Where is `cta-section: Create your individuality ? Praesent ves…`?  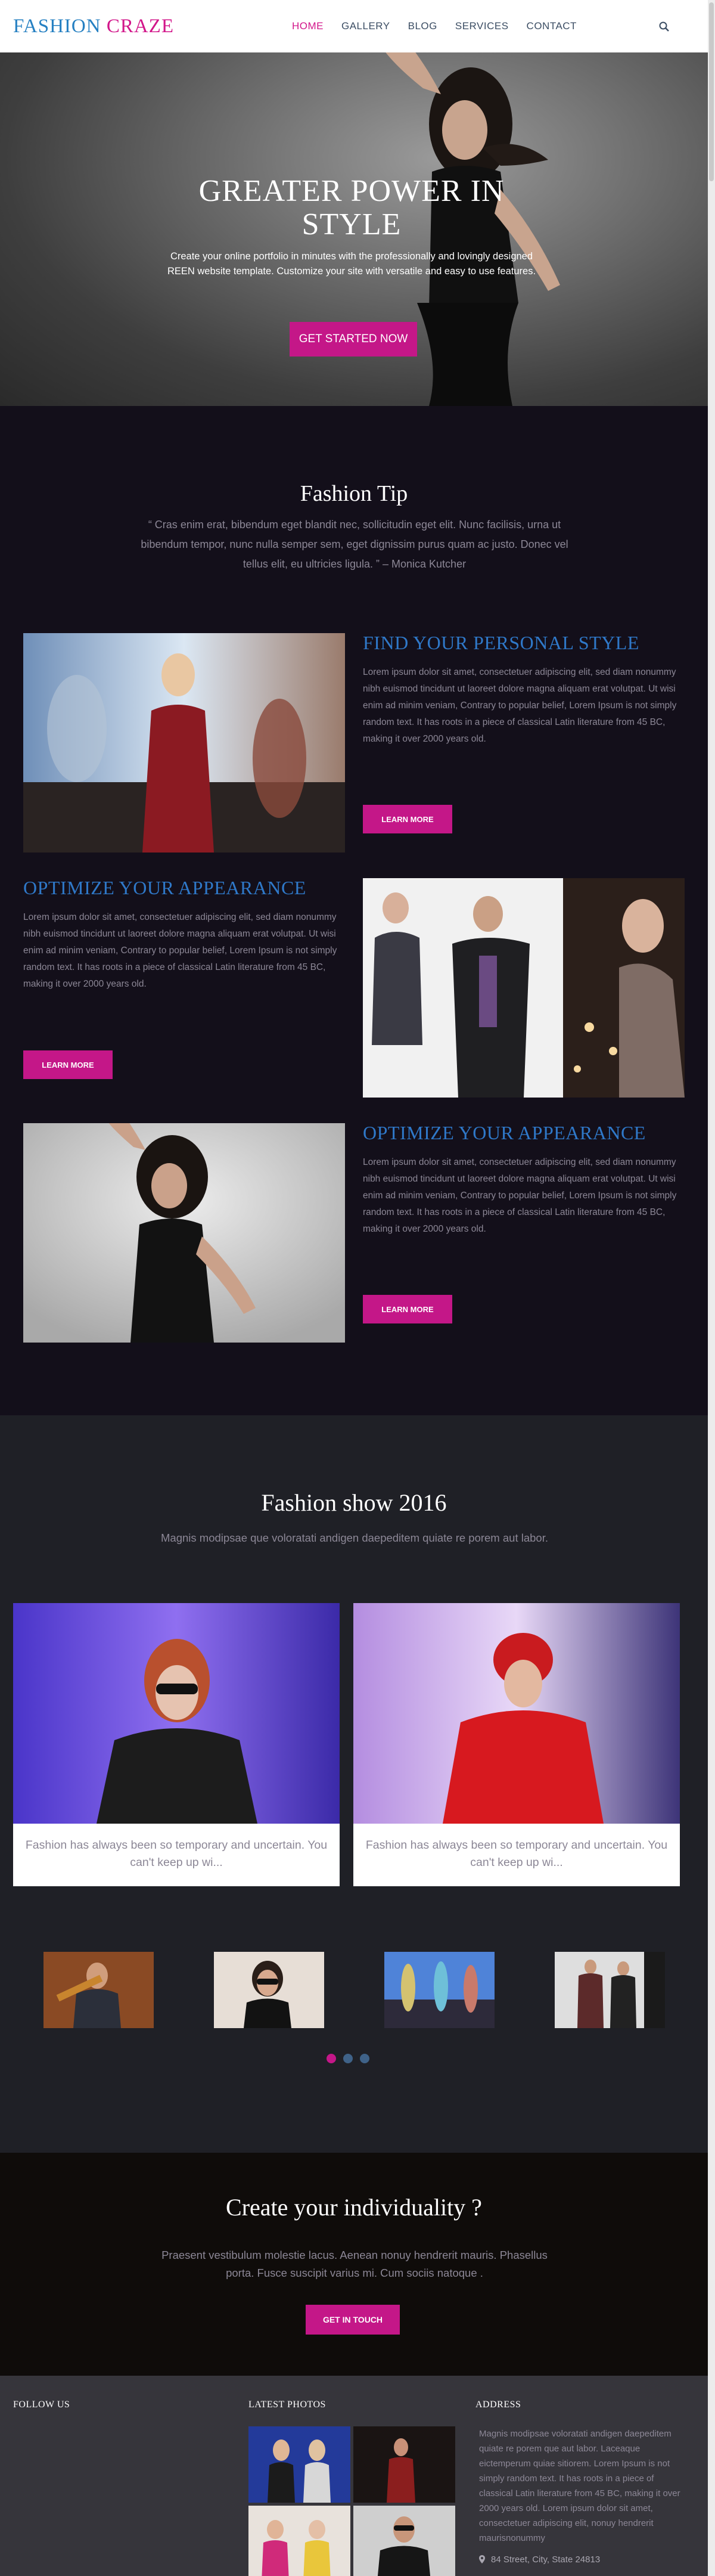
cta-section: Create your individuality ? Praesent ves… is located at coordinates (354, 2264).